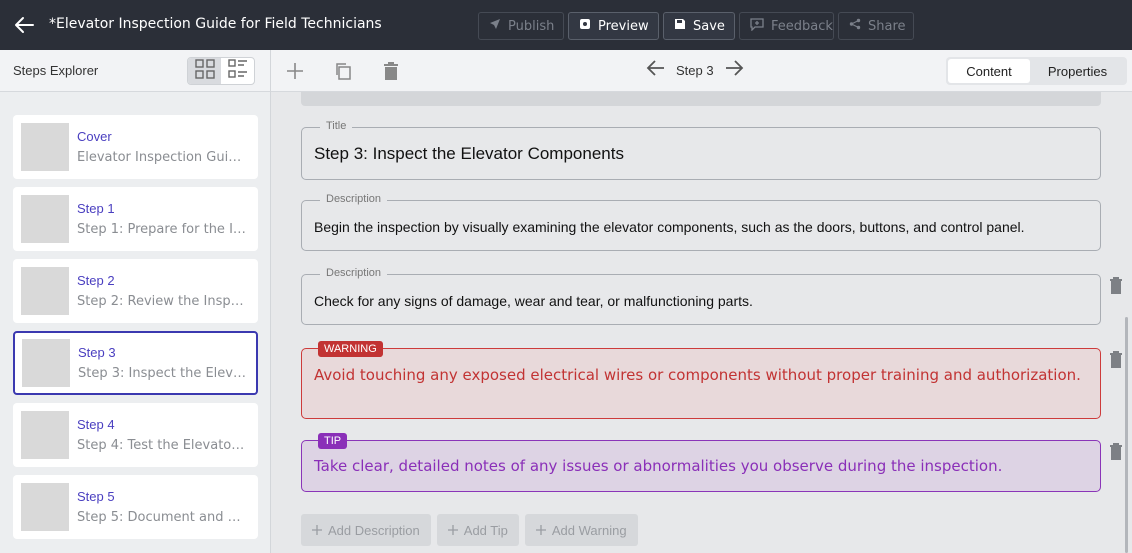  I want to click on steps-explorer-title: Steps Explorer, so click(56, 70).